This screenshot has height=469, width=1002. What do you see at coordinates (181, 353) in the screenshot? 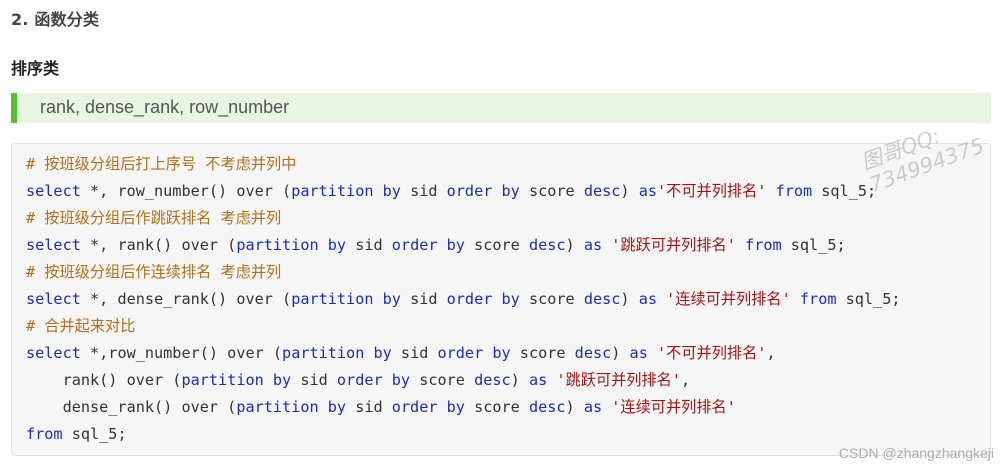
I see `code-text: *,row_number() over (` at bounding box center [181, 353].